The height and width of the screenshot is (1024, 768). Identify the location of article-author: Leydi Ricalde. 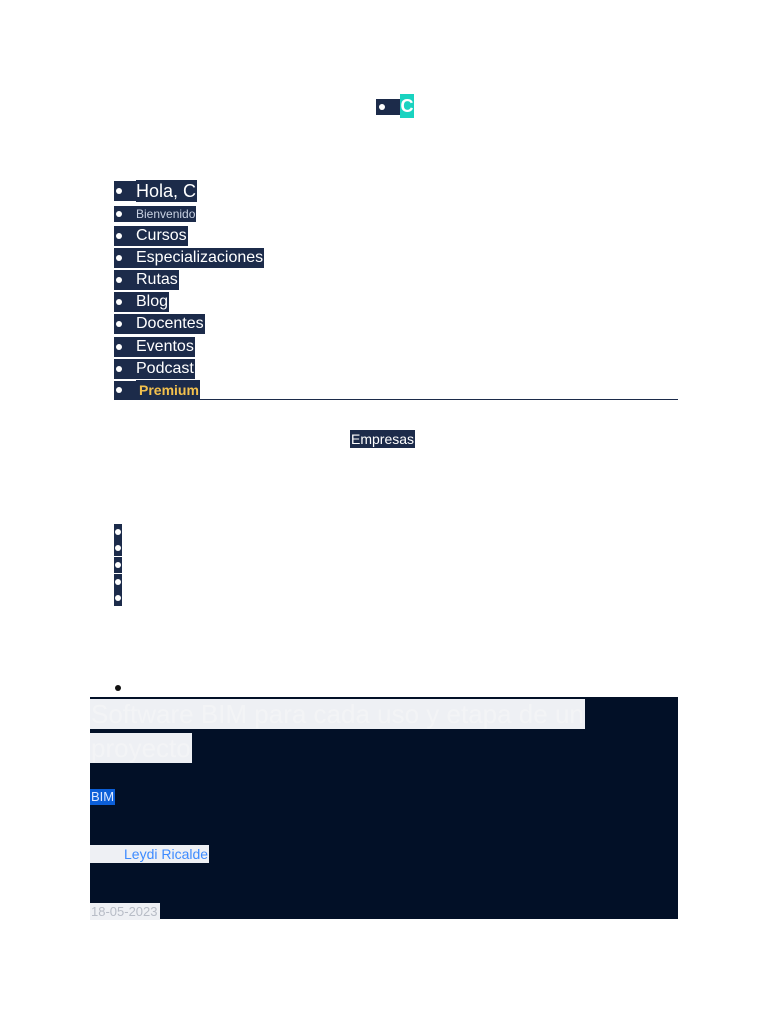
(150, 854).